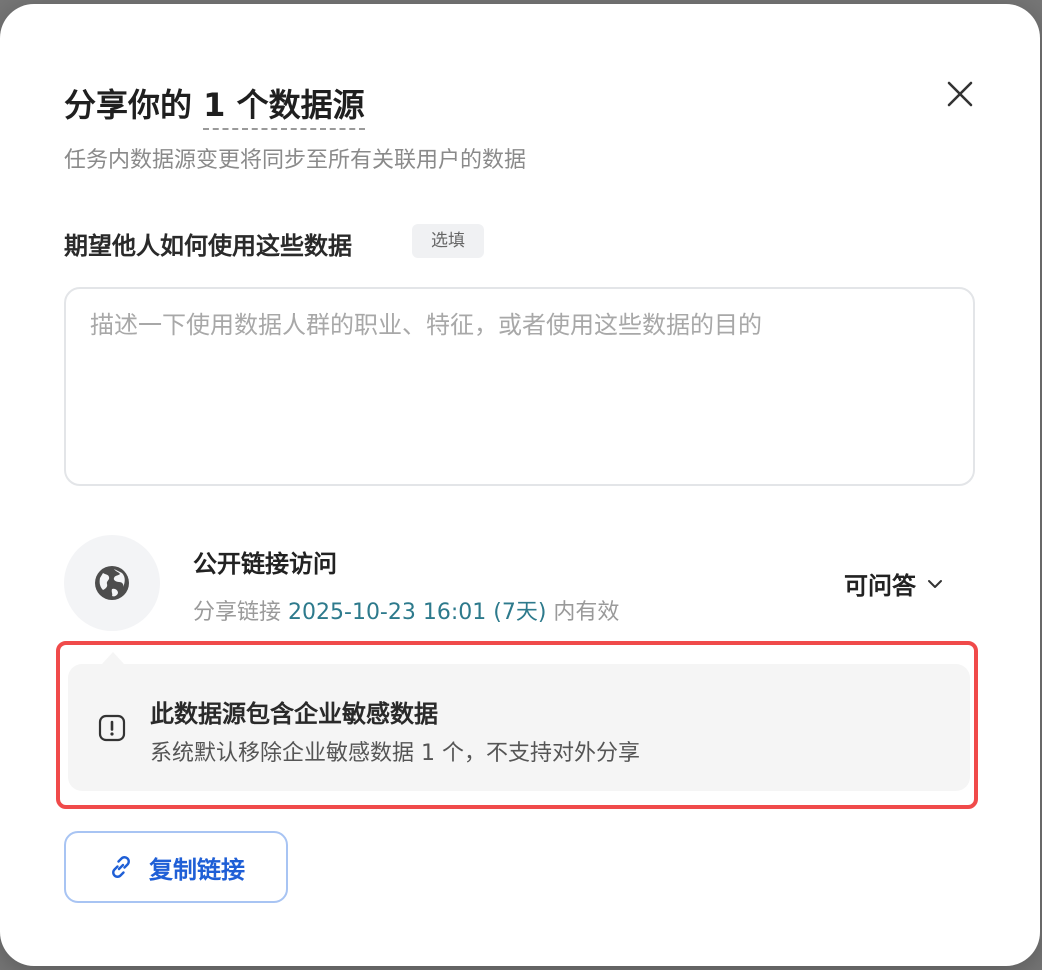 This screenshot has height=970, width=1042. Describe the element at coordinates (237, 612) in the screenshot. I see `validity-prefix: 分享链接` at that location.